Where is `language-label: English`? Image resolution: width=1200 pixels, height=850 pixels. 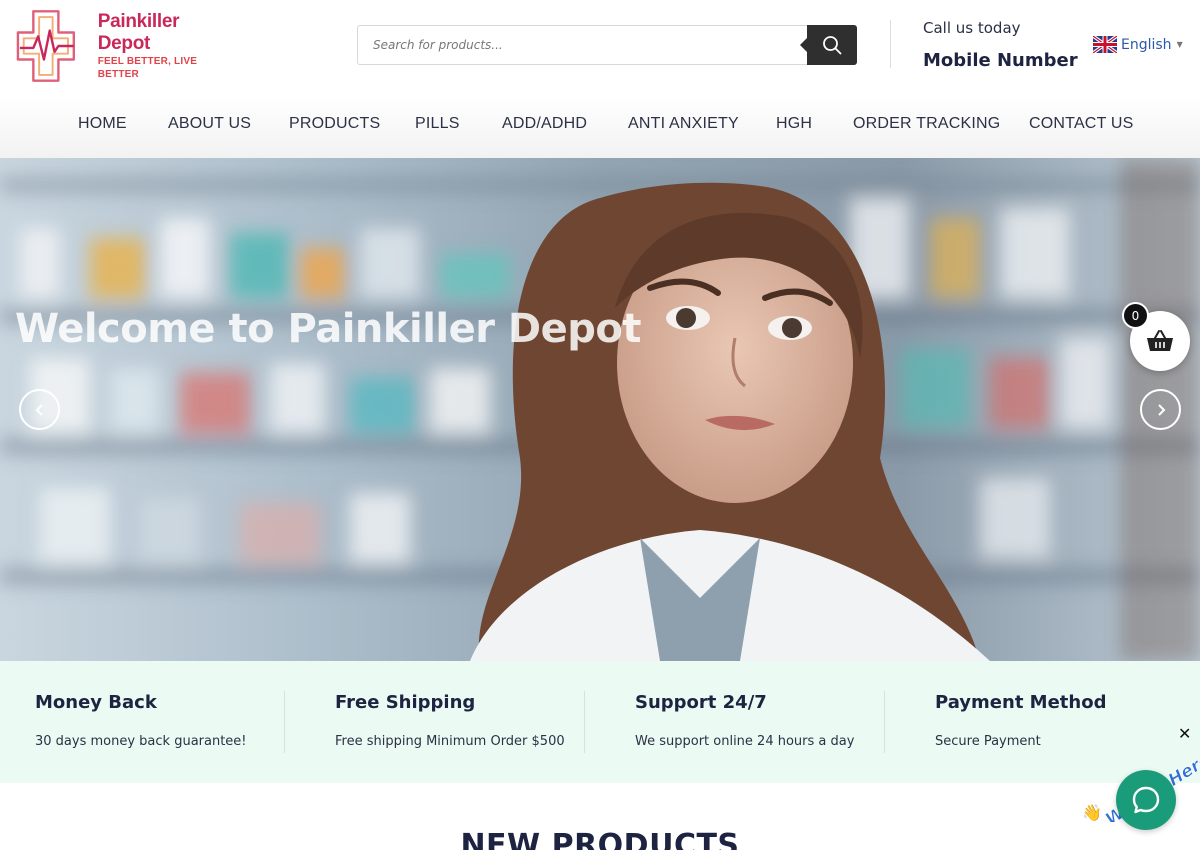
language-label: English is located at coordinates (1146, 44).